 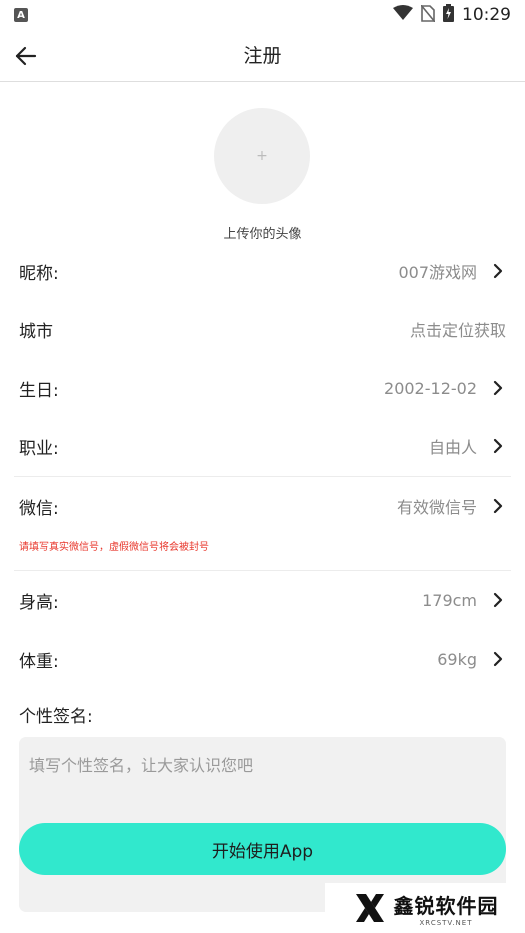 What do you see at coordinates (262, 849) in the screenshot?
I see `start-using-app-button: 开始使用App` at bounding box center [262, 849].